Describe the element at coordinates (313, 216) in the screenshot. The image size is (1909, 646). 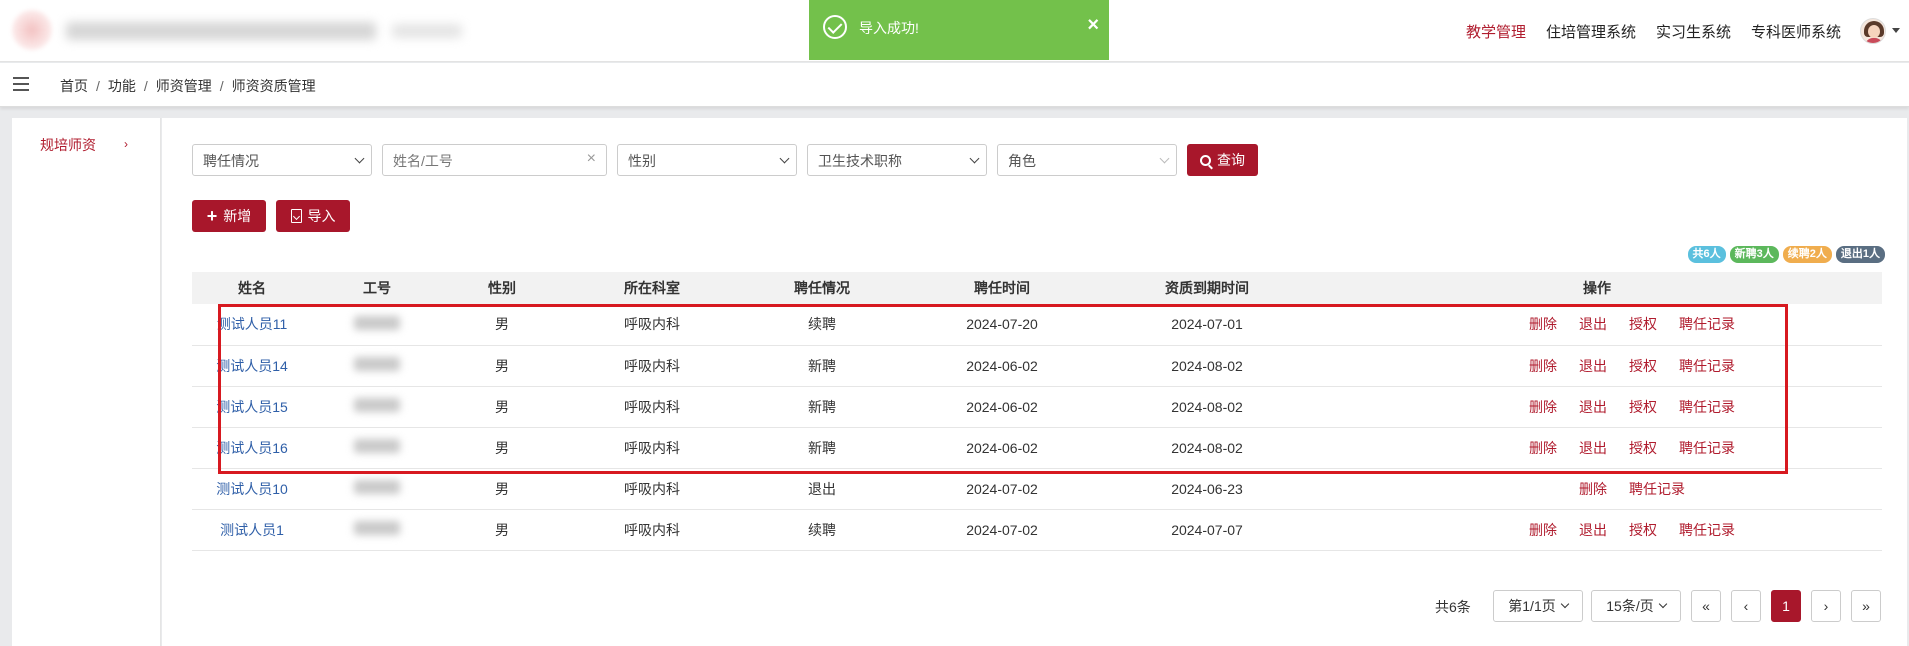
I see `import-button: 导入` at that location.